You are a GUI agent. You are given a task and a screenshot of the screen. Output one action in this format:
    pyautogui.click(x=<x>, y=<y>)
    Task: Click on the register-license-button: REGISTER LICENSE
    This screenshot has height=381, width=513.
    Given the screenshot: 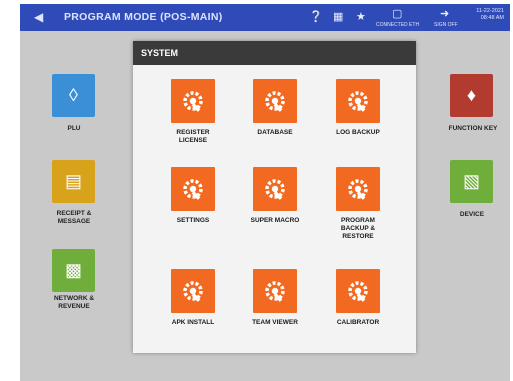 What is the action you would take?
    pyautogui.click(x=193, y=112)
    